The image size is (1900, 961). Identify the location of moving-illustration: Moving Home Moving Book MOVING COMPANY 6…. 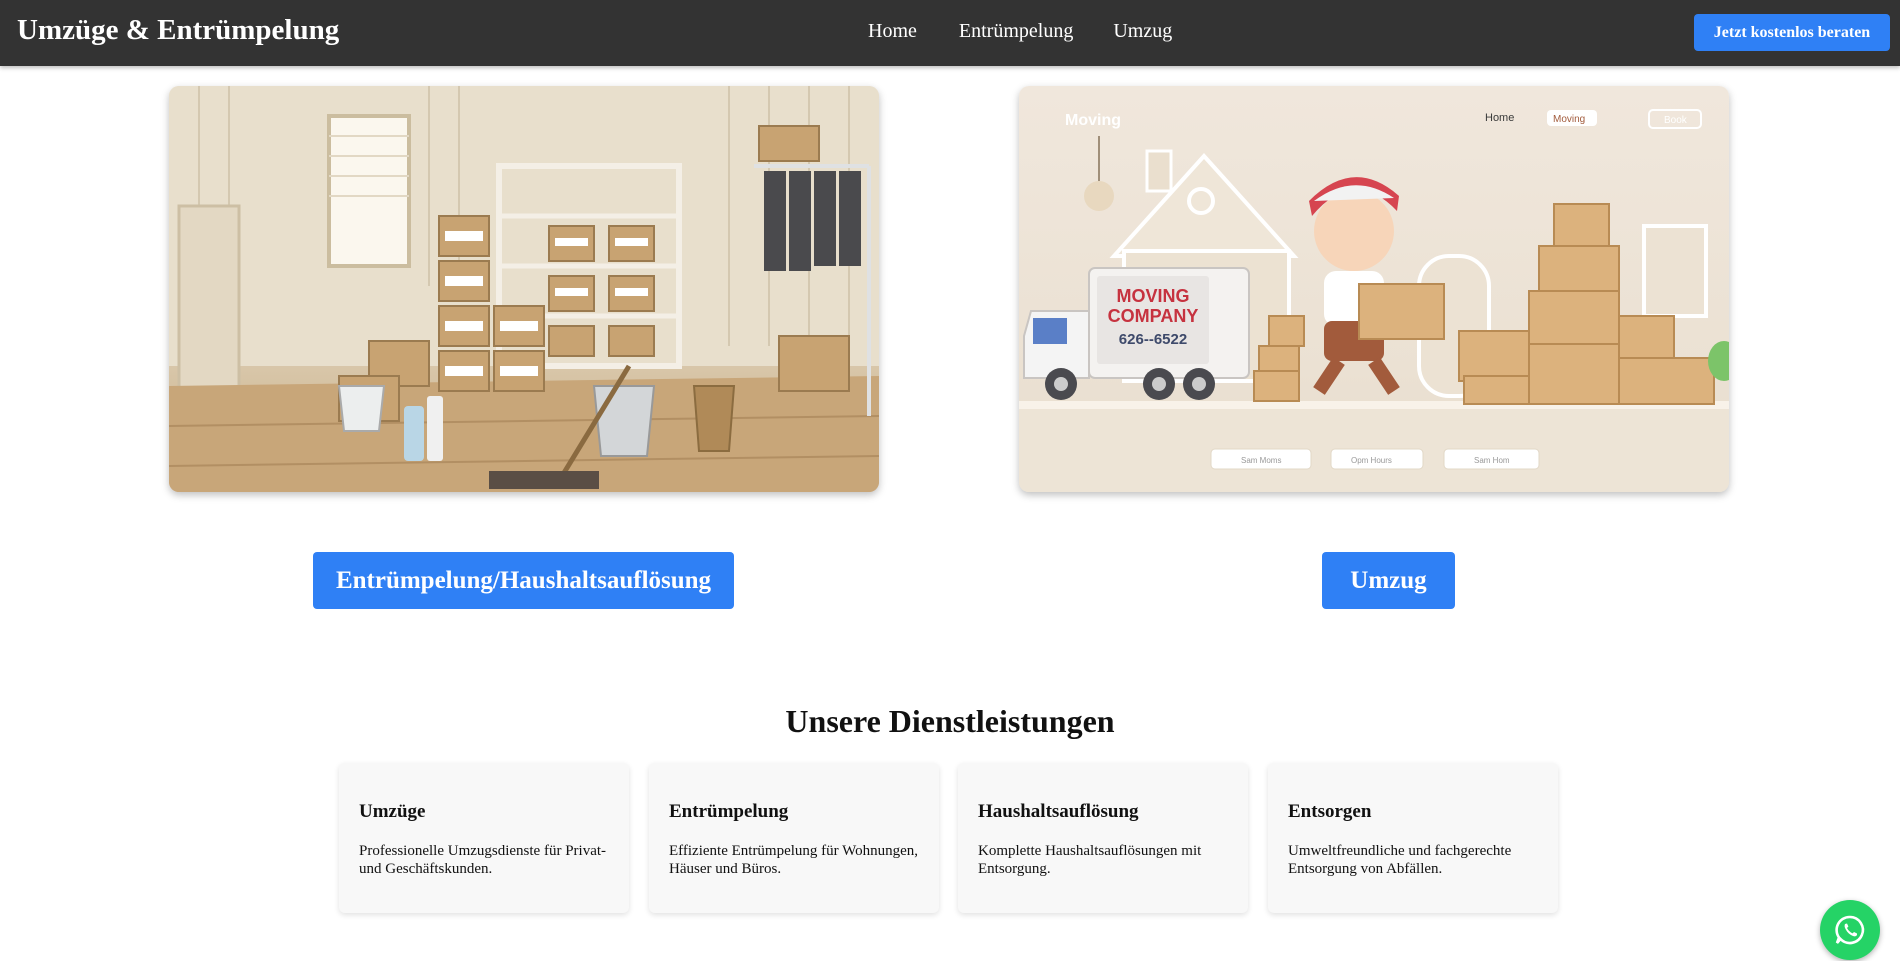
(1374, 300).